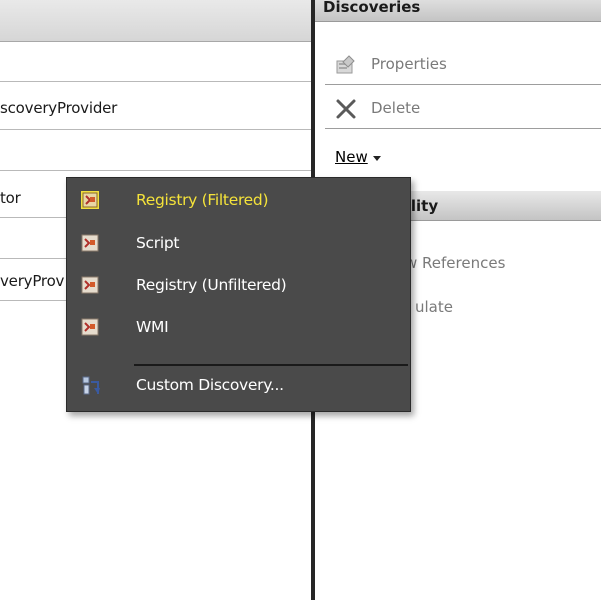 The width and height of the screenshot is (601, 600). I want to click on menu-item-label: Registry (Filtered), so click(202, 200).